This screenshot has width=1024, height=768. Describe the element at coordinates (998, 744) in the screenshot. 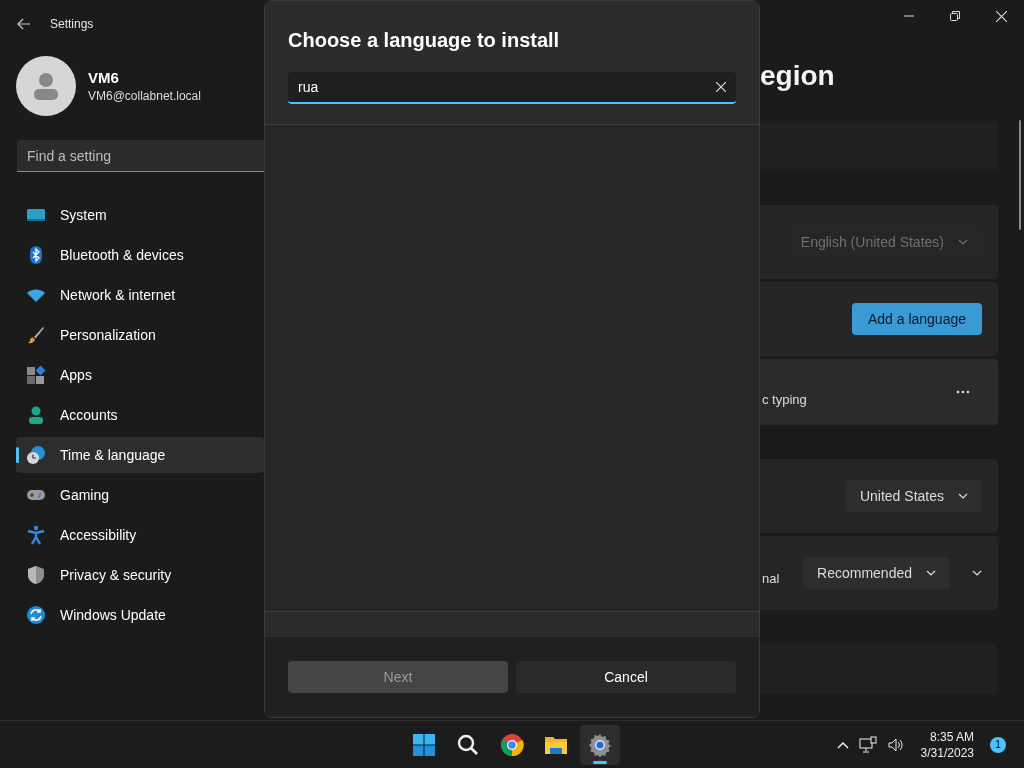

I see `notification-badge: 1` at that location.